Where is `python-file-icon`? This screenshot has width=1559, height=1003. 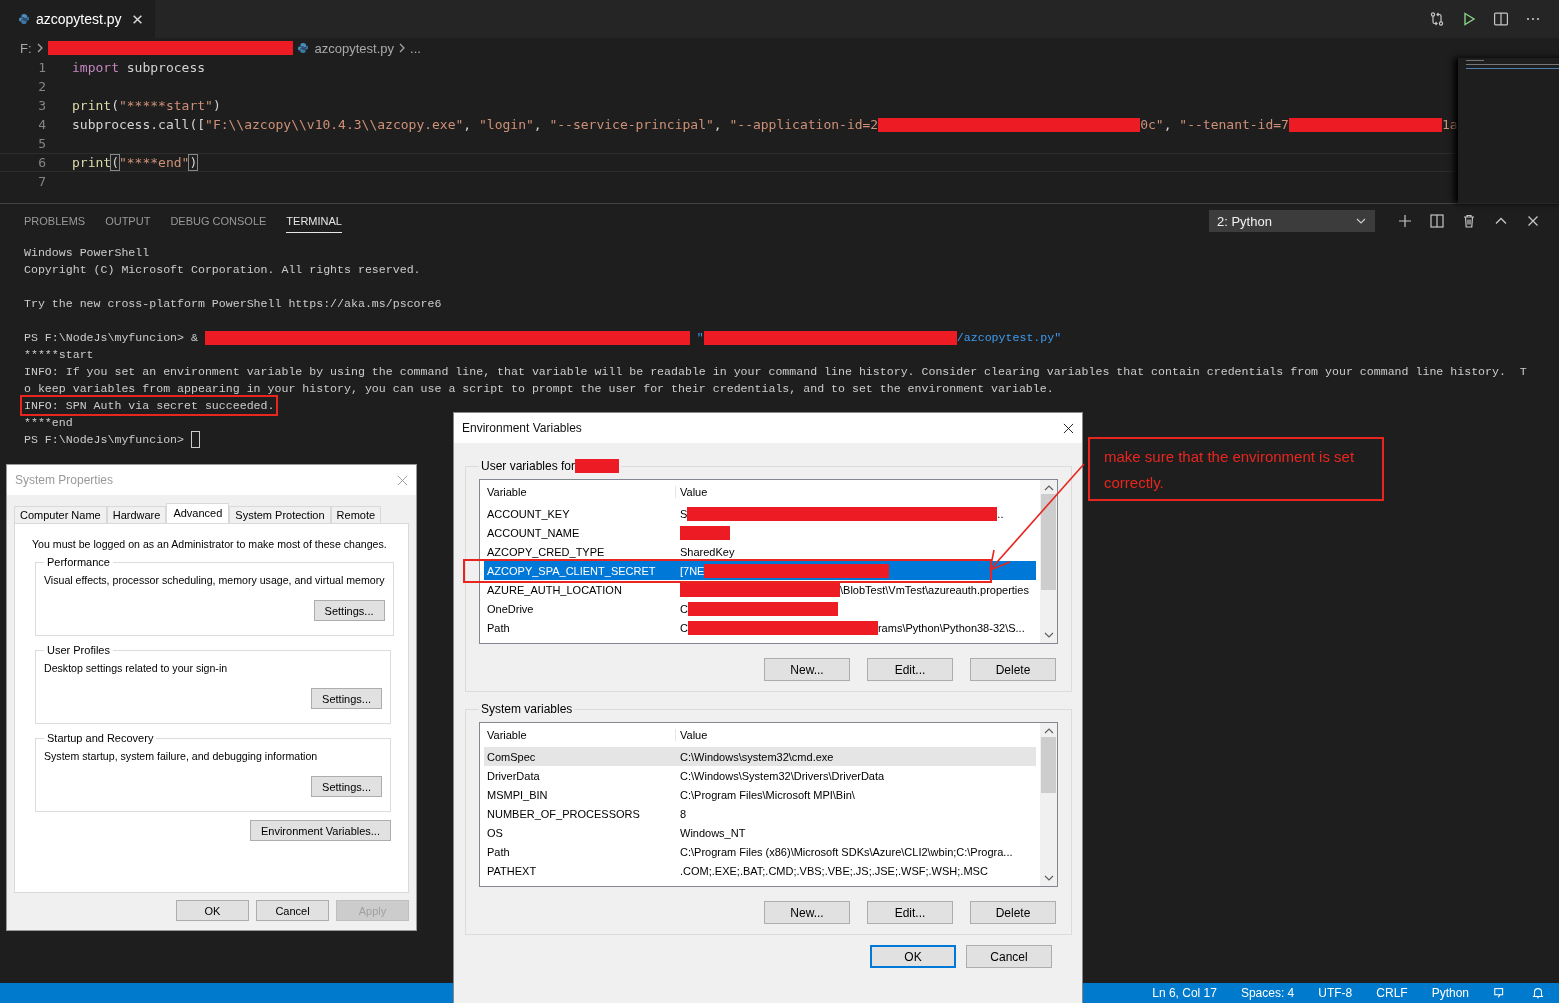 python-file-icon is located at coordinates (302, 48).